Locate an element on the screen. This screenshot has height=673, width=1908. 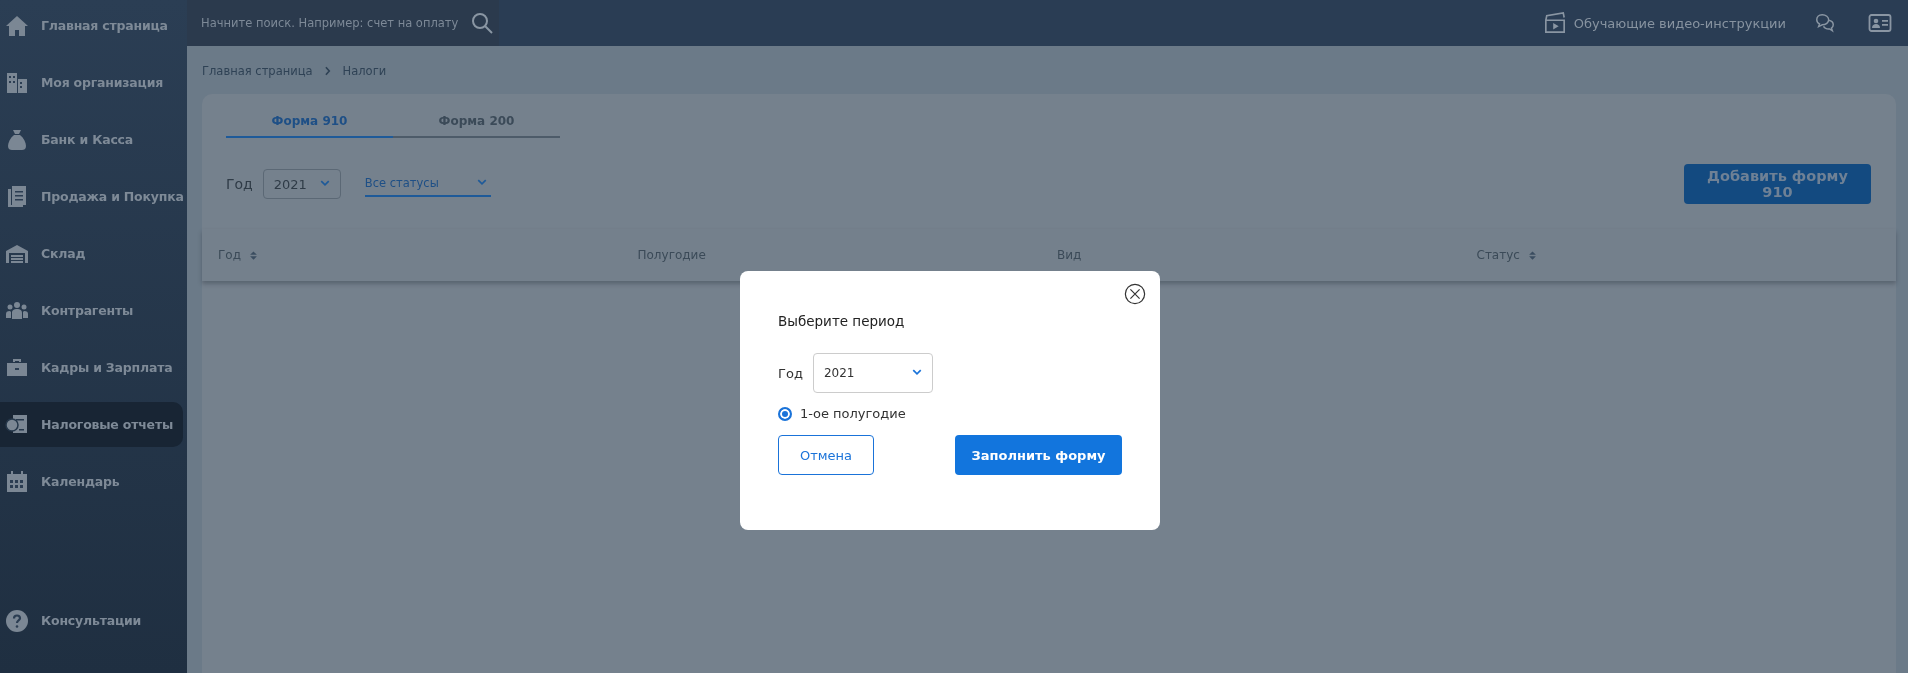
add-form-button: Добавить форму 910 is located at coordinates (1777, 184).